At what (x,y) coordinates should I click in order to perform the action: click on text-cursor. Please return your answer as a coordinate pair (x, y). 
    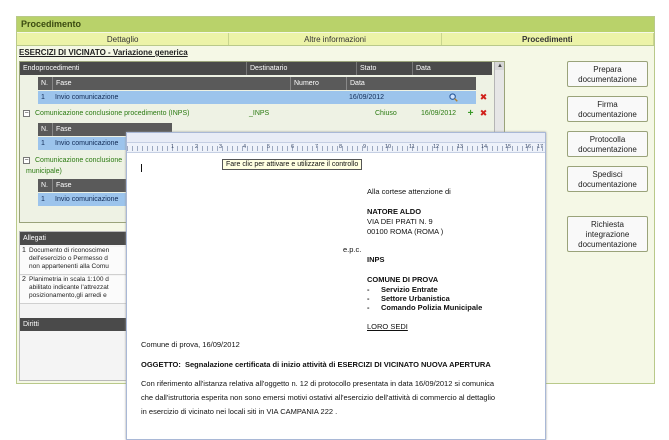
    Looking at the image, I should click on (141, 168).